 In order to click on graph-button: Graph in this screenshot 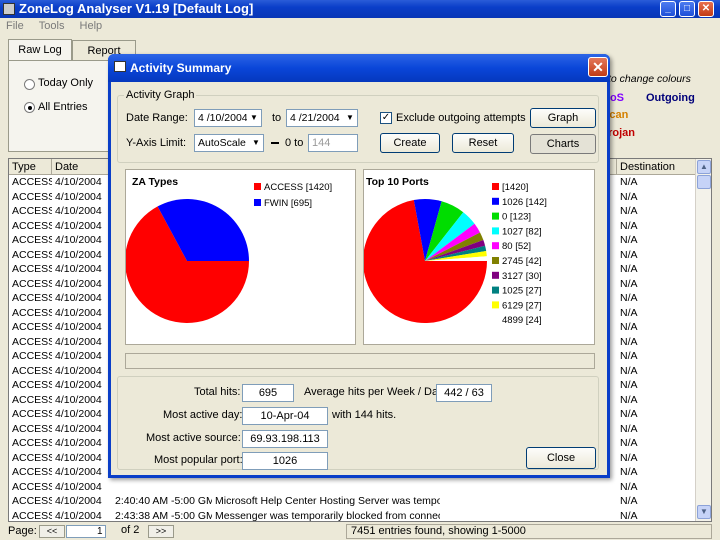, I will do `click(563, 118)`.